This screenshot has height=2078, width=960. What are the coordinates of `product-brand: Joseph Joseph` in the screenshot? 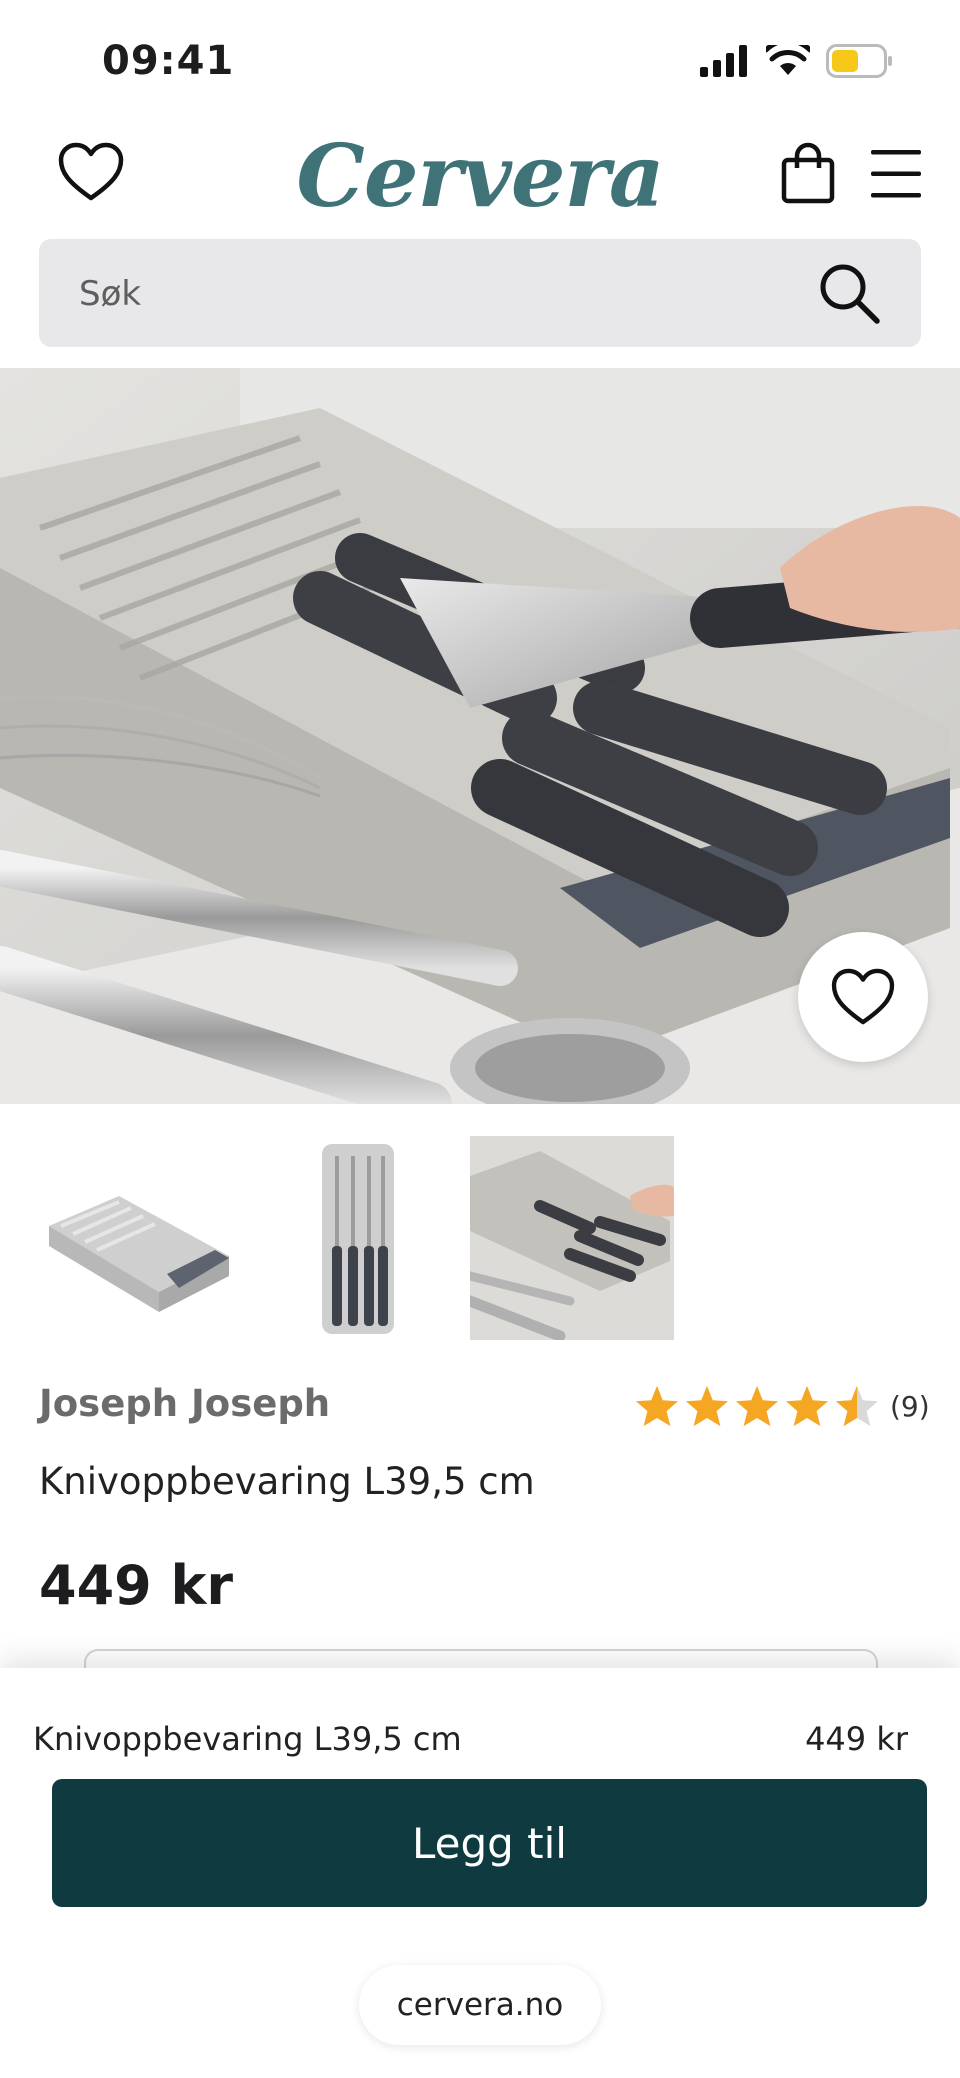 It's located at (184, 1403).